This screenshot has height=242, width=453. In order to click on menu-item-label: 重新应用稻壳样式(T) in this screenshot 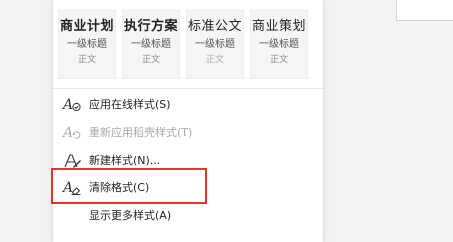, I will do `click(141, 132)`.